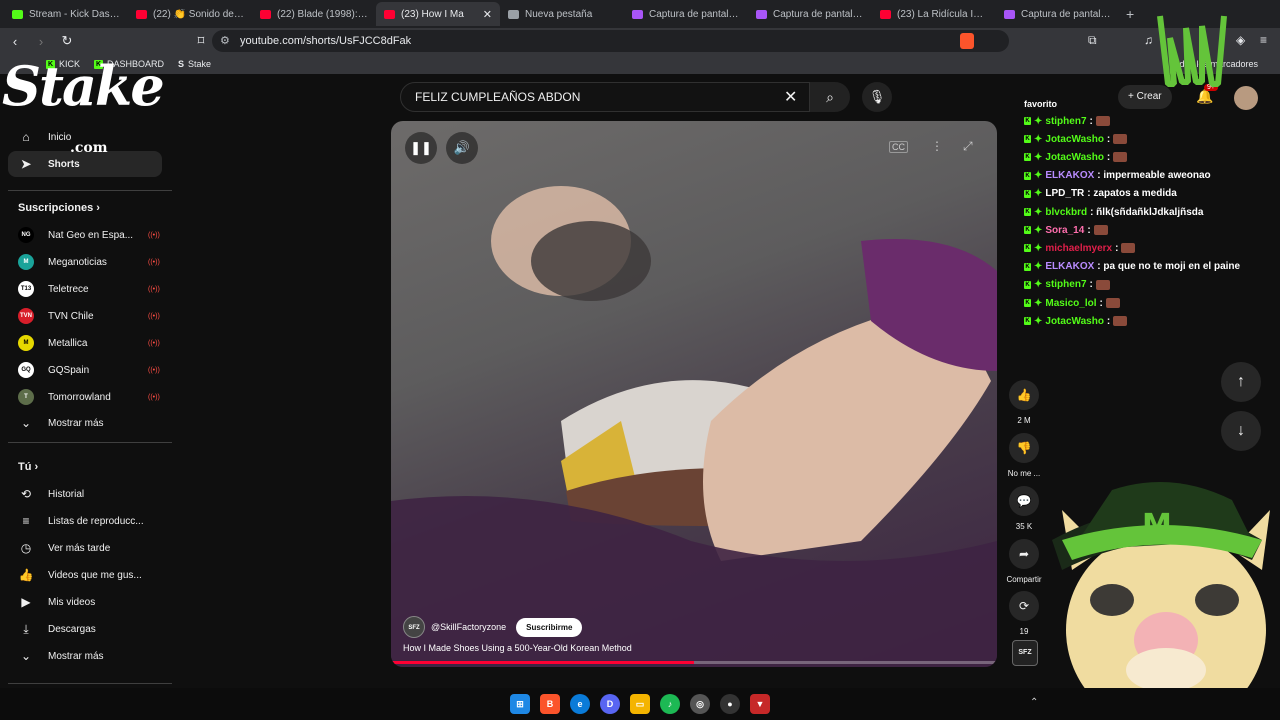  Describe the element at coordinates (201, 41) in the screenshot. I see `bookmark-icon: ⌑` at that location.